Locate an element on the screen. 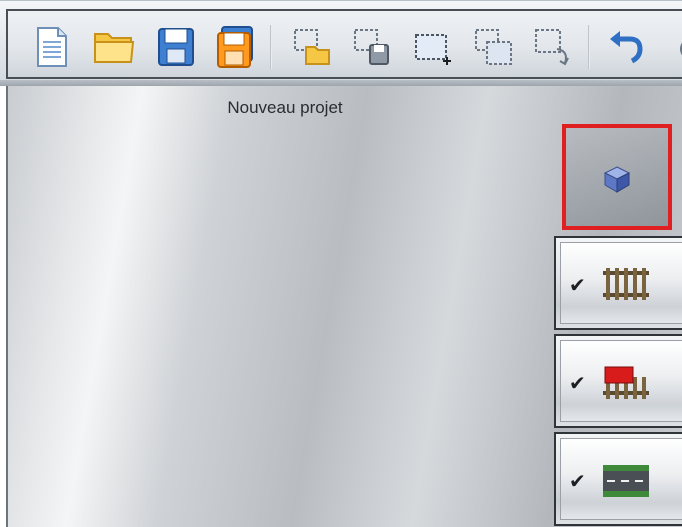 Image resolution: width=682 pixels, height=527 pixels. open-selection-button is located at coordinates (312, 47).